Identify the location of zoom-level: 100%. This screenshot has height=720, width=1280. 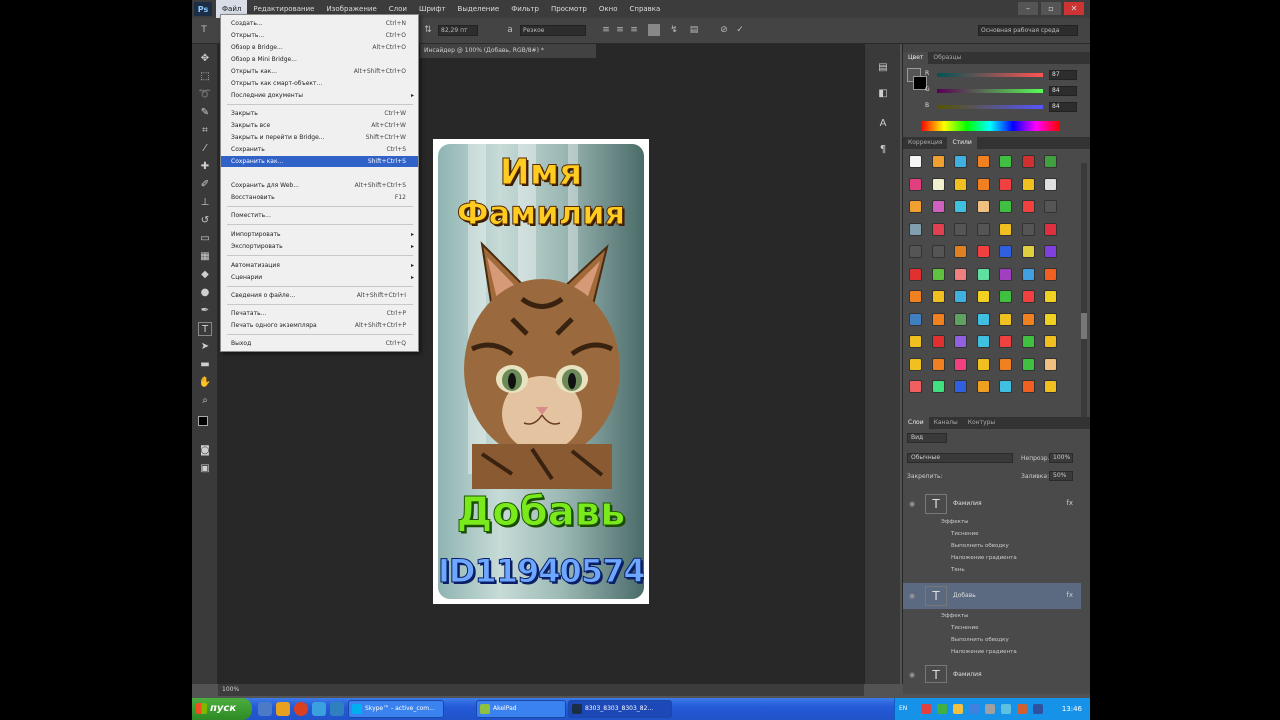
(230, 689).